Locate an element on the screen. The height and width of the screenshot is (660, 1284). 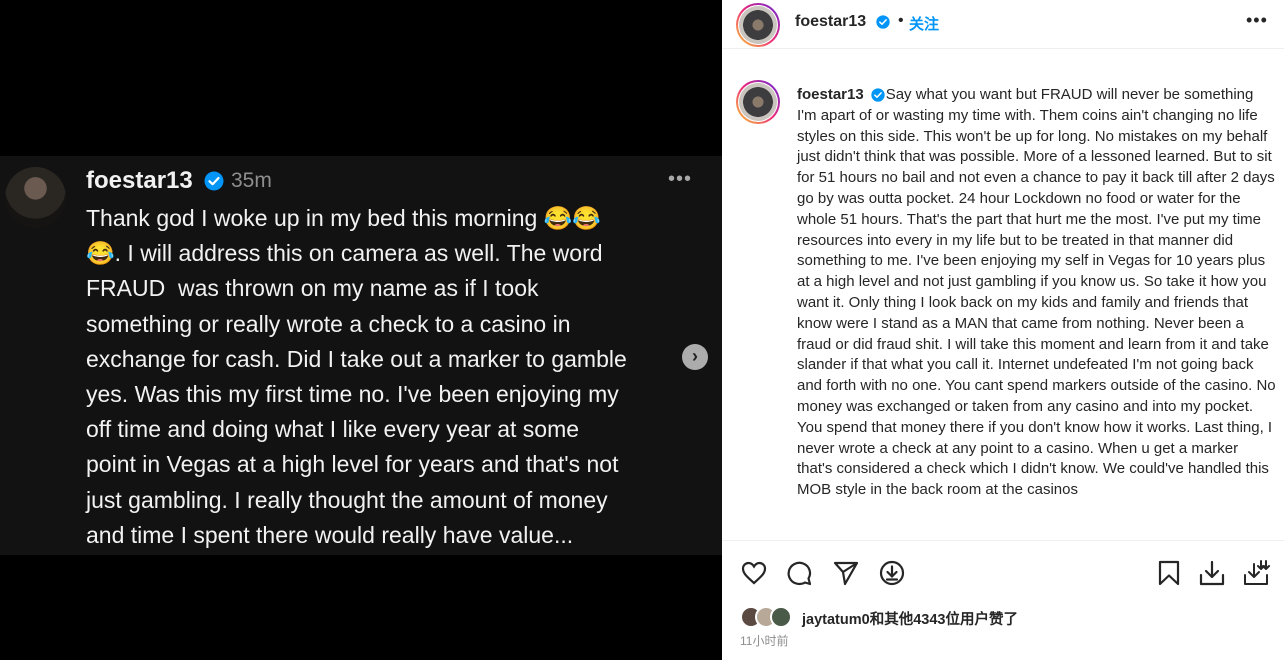
save-to-device-icon is located at coordinates (1256, 573).